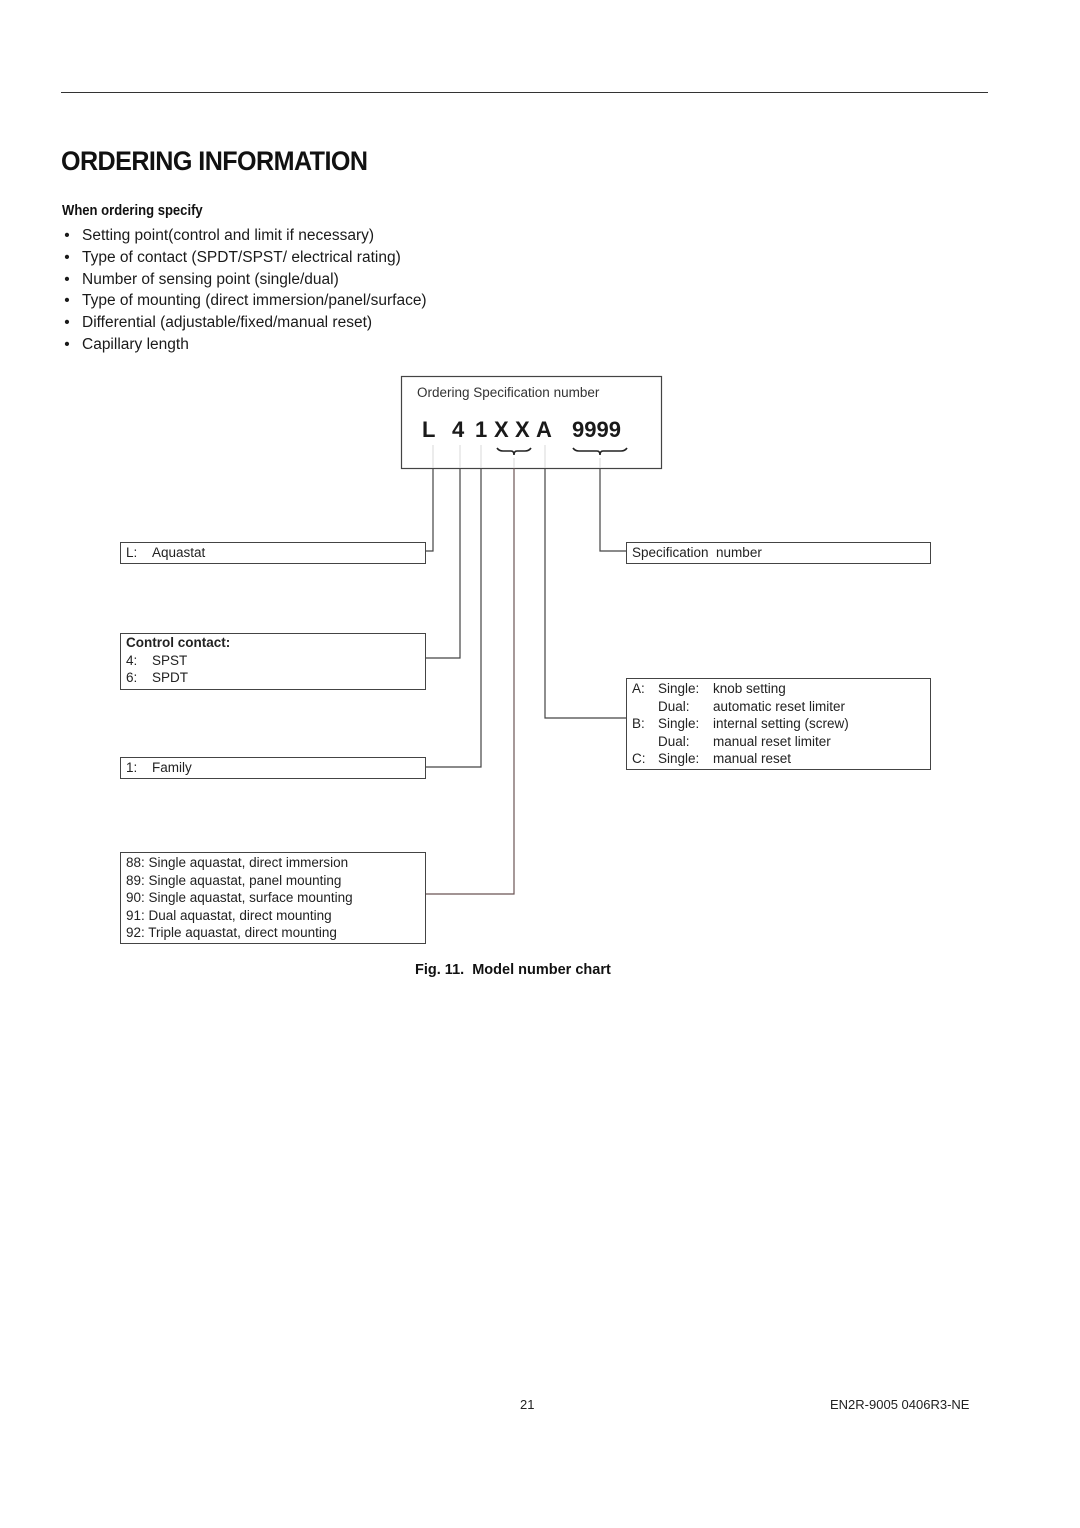  What do you see at coordinates (470, 681) in the screenshot?
I see `connector-mounting` at bounding box center [470, 681].